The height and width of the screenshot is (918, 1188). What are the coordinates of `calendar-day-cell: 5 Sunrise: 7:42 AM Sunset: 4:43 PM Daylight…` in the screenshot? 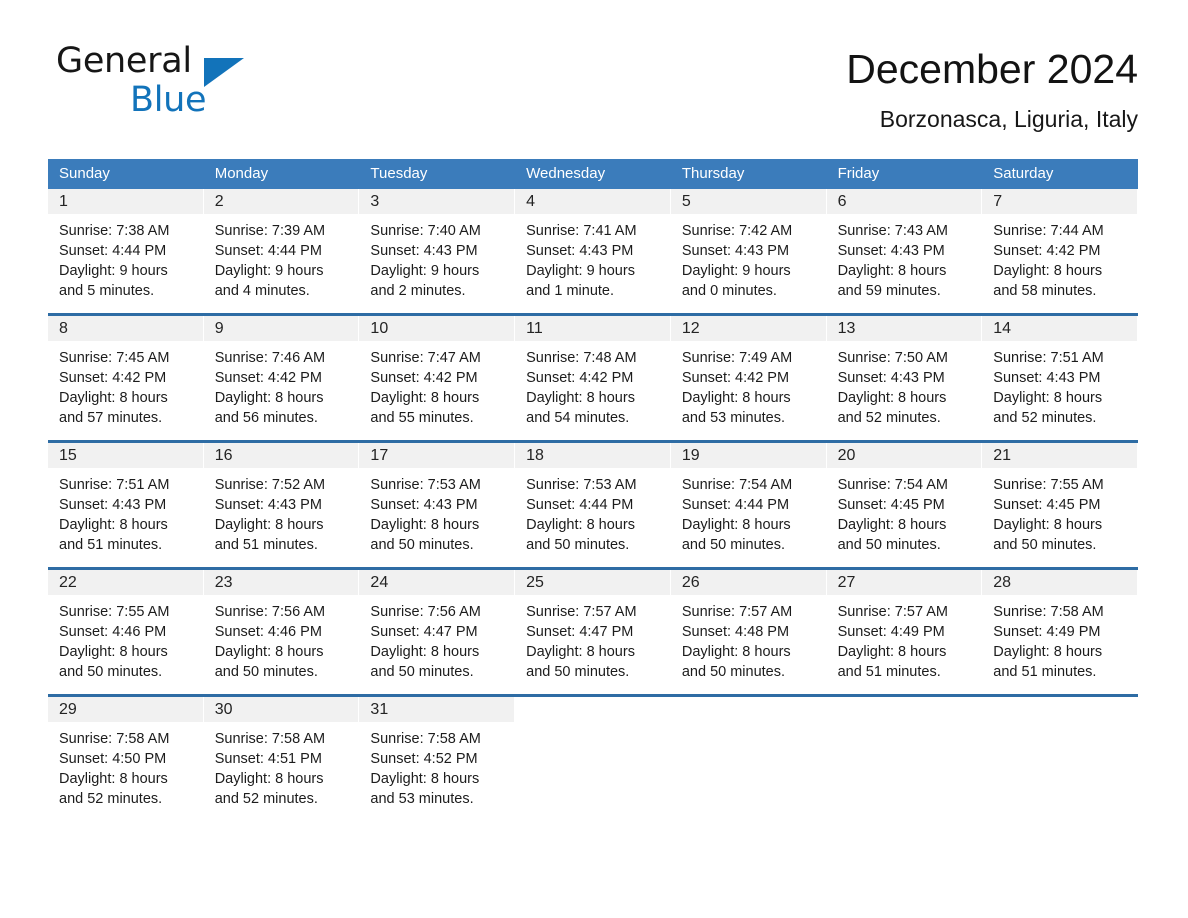 It's located at (748, 245).